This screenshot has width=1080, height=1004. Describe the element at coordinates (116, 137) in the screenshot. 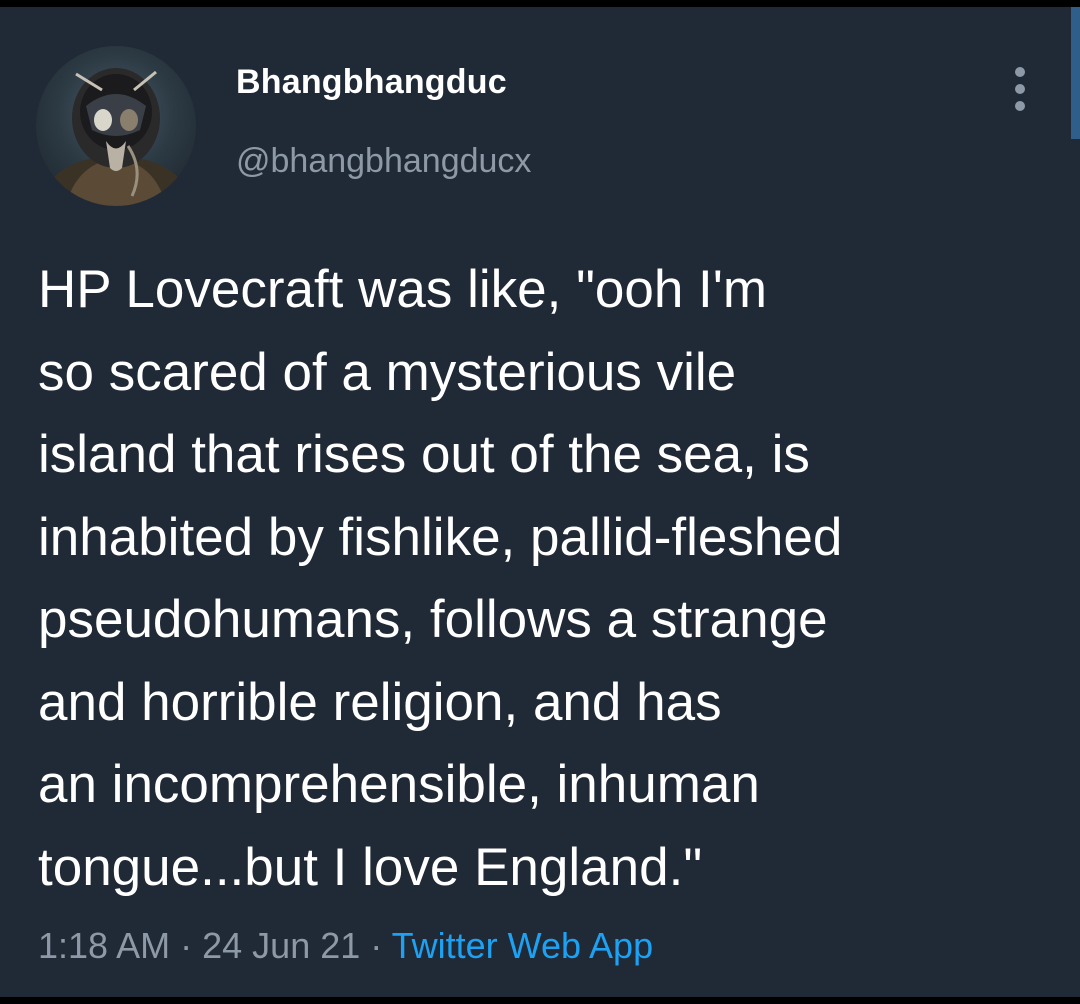

I see `astronaut-helmet-avatar-icon` at that location.